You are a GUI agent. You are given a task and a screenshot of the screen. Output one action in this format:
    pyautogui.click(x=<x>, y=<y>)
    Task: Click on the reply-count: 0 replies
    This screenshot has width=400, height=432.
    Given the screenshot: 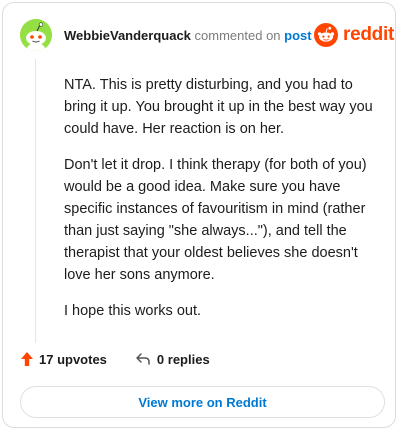 What is the action you would take?
    pyautogui.click(x=183, y=359)
    